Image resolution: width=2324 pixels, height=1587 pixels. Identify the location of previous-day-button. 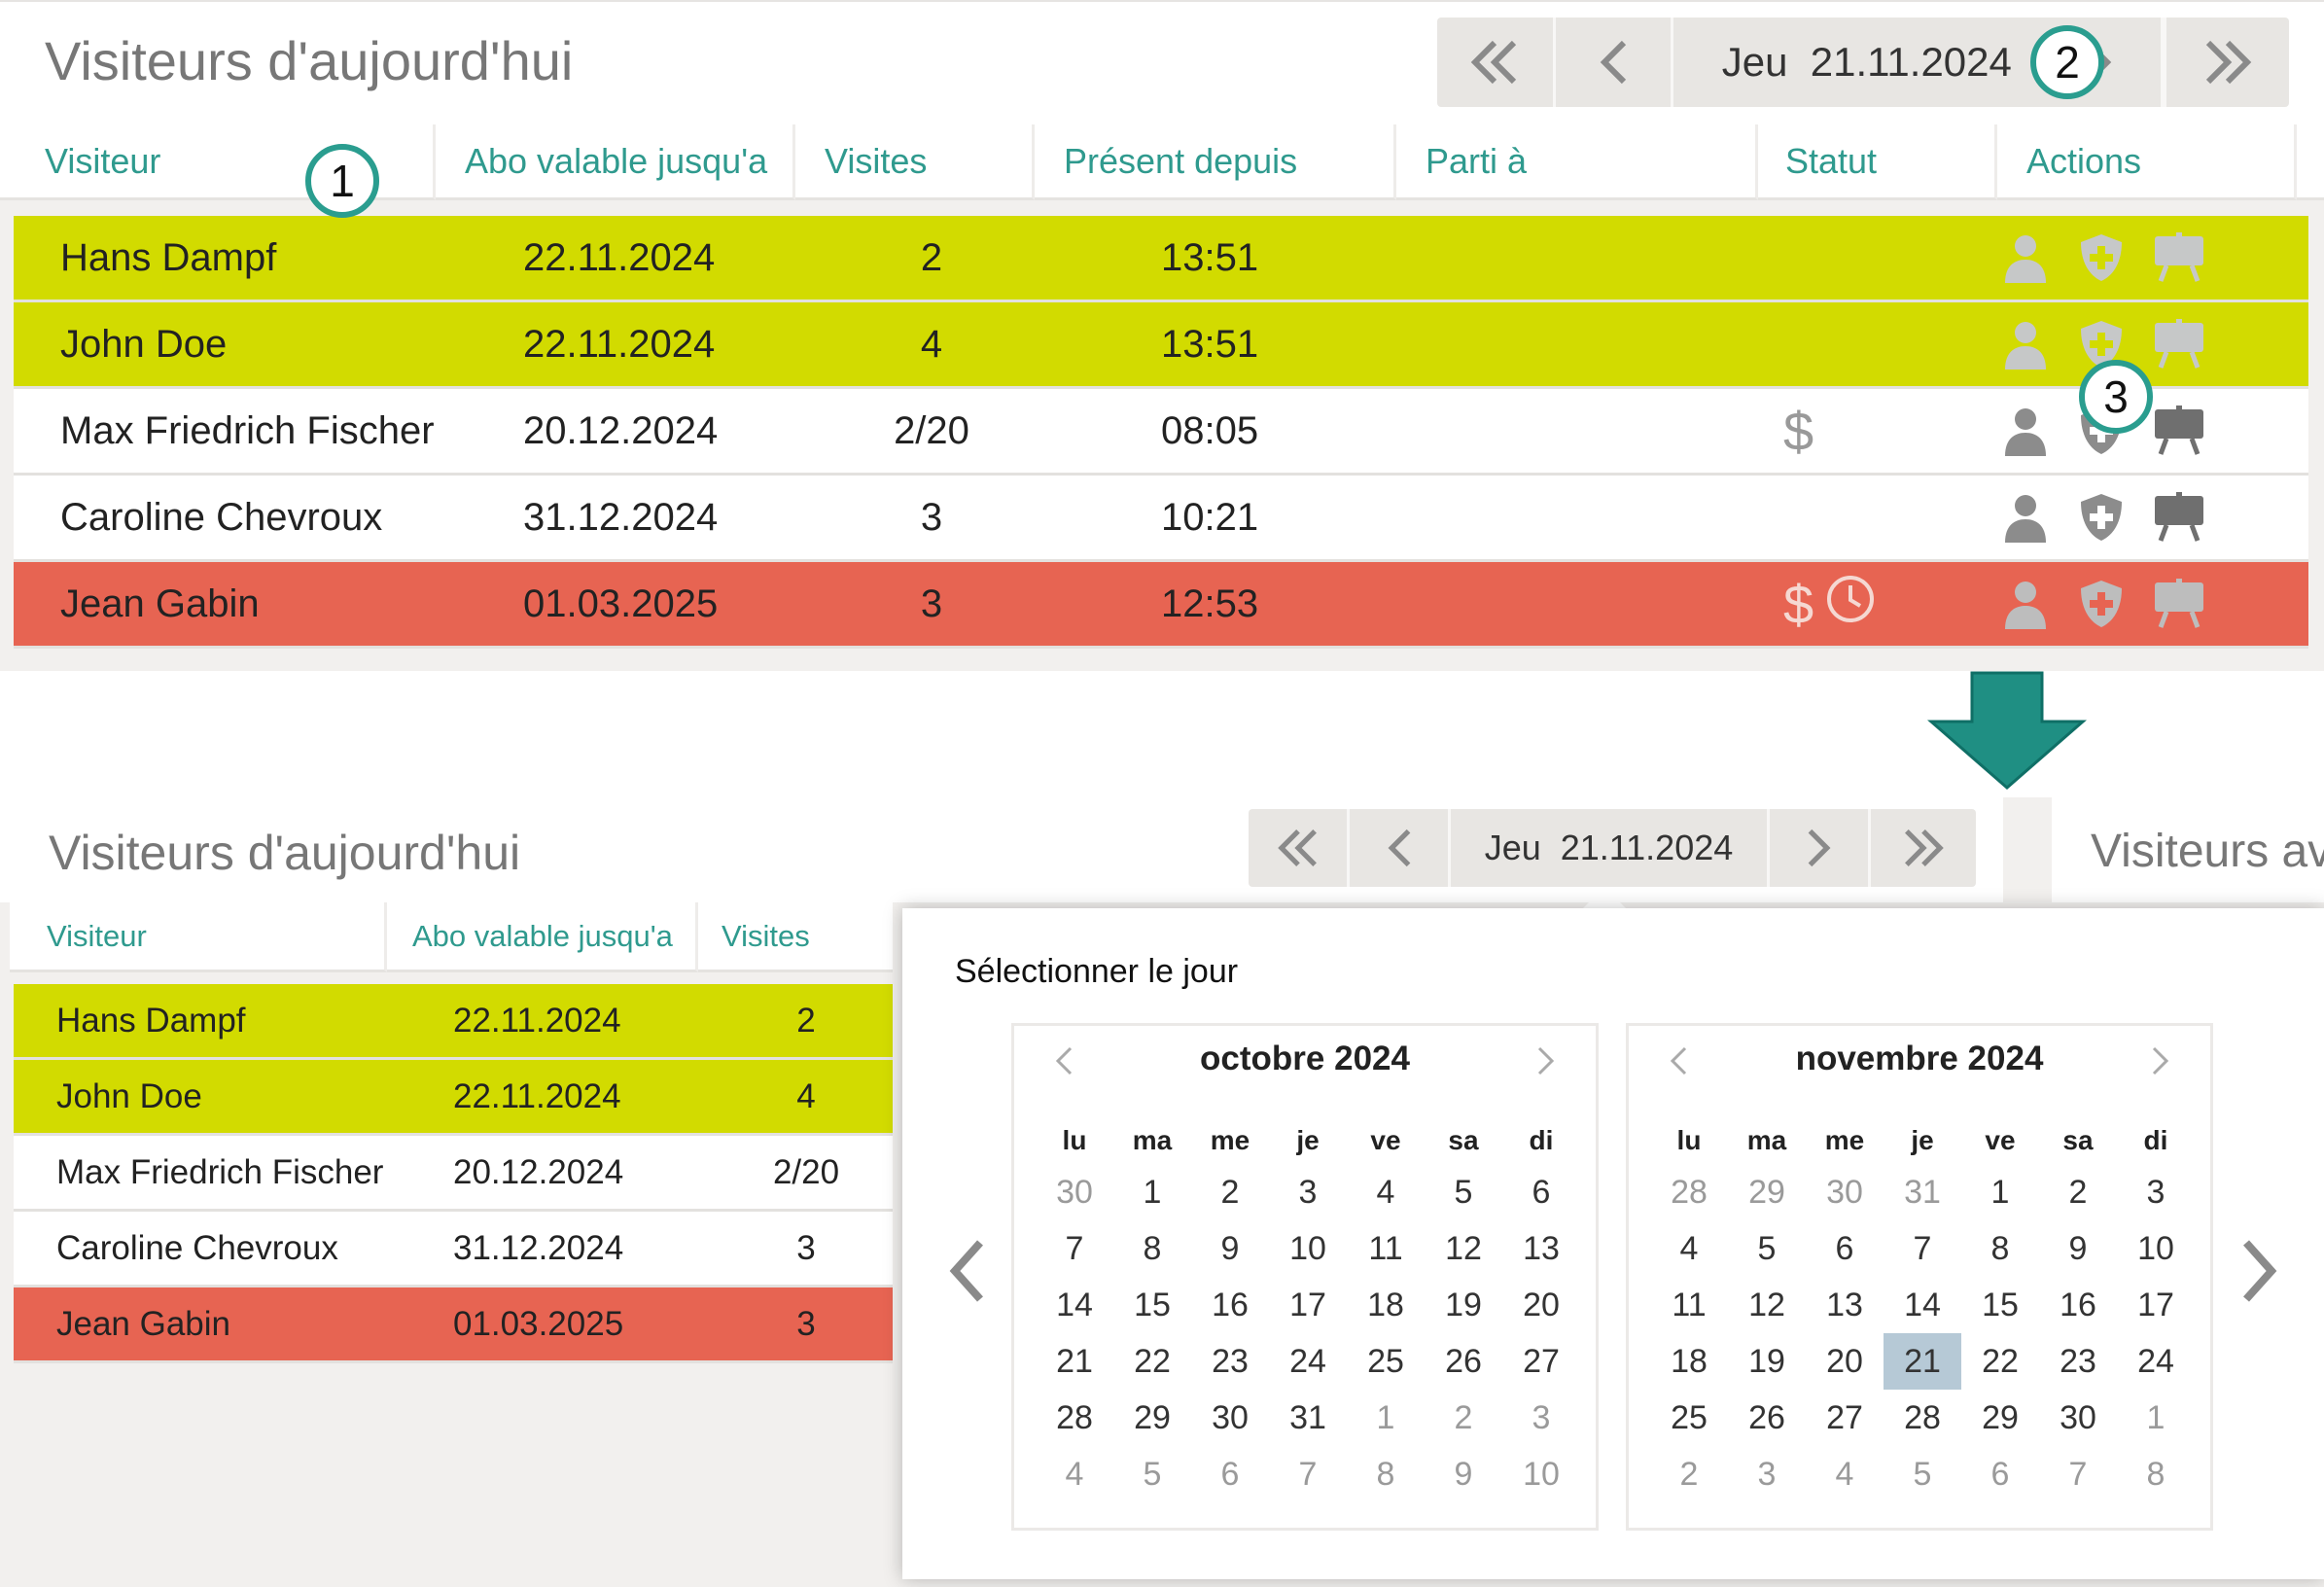
(1400, 848).